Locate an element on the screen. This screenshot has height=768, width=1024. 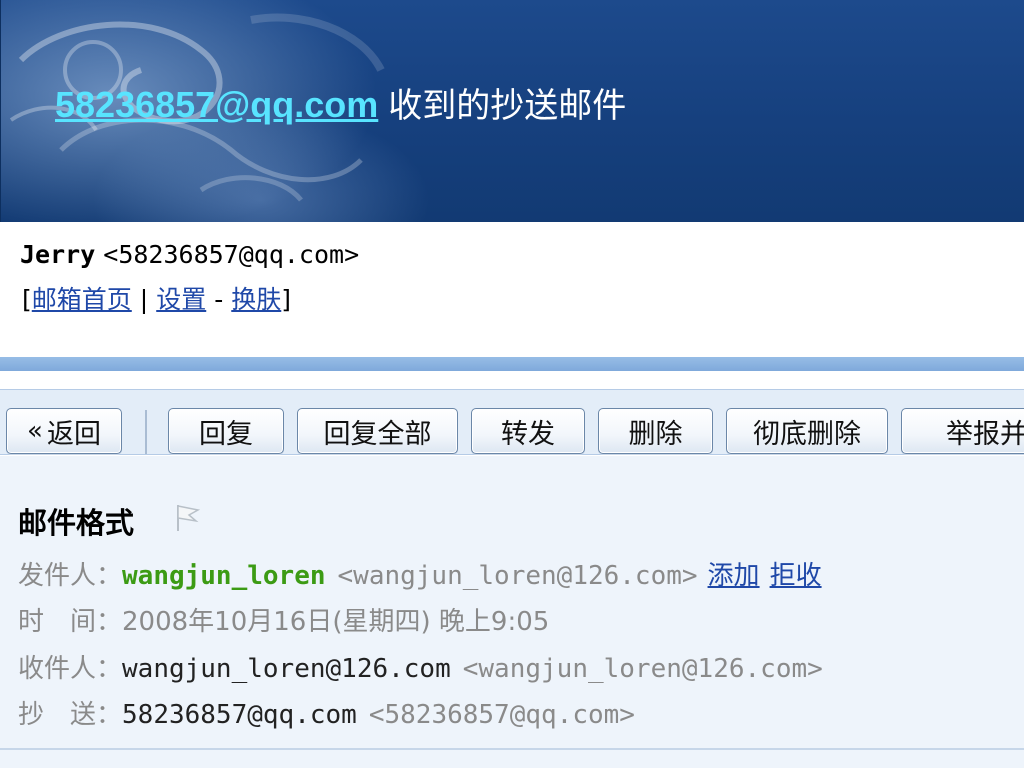
mail-subject: 邮件格式 is located at coordinates (76, 523).